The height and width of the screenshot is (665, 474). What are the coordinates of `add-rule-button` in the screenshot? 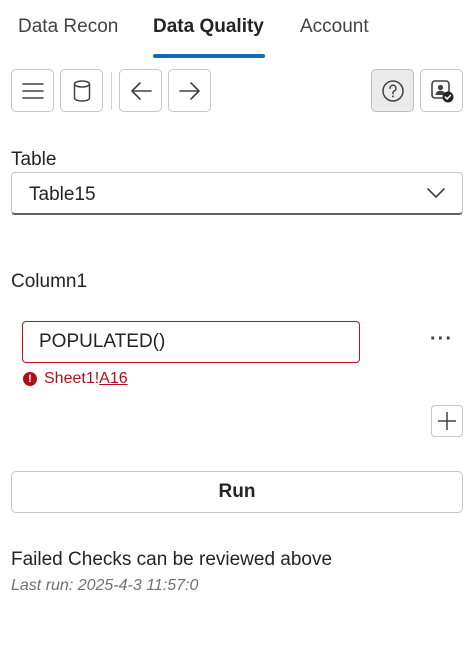 It's located at (447, 421).